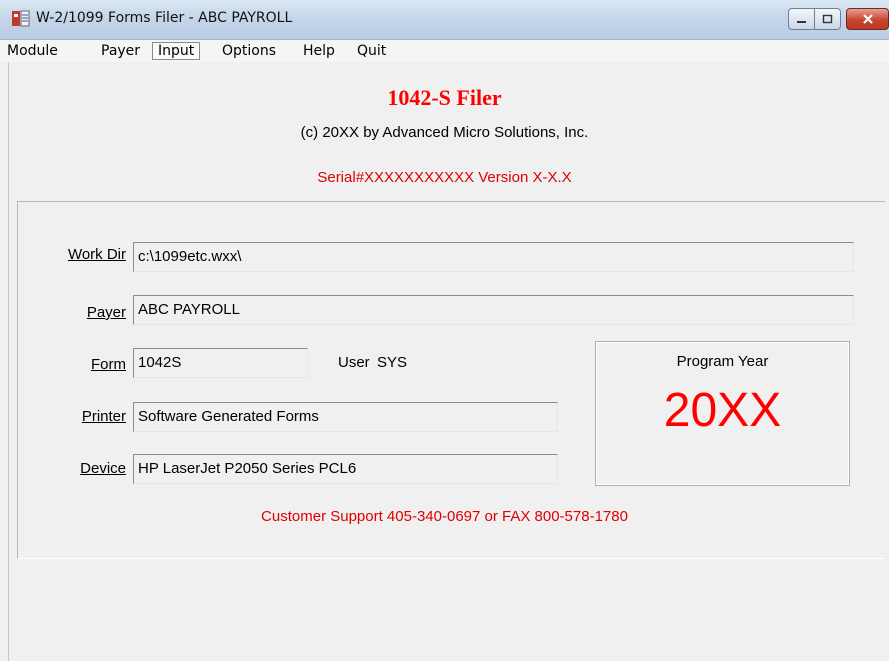 This screenshot has width=889, height=661. Describe the element at coordinates (444, 97) in the screenshot. I see `app-title: 1042-S Filer` at that location.